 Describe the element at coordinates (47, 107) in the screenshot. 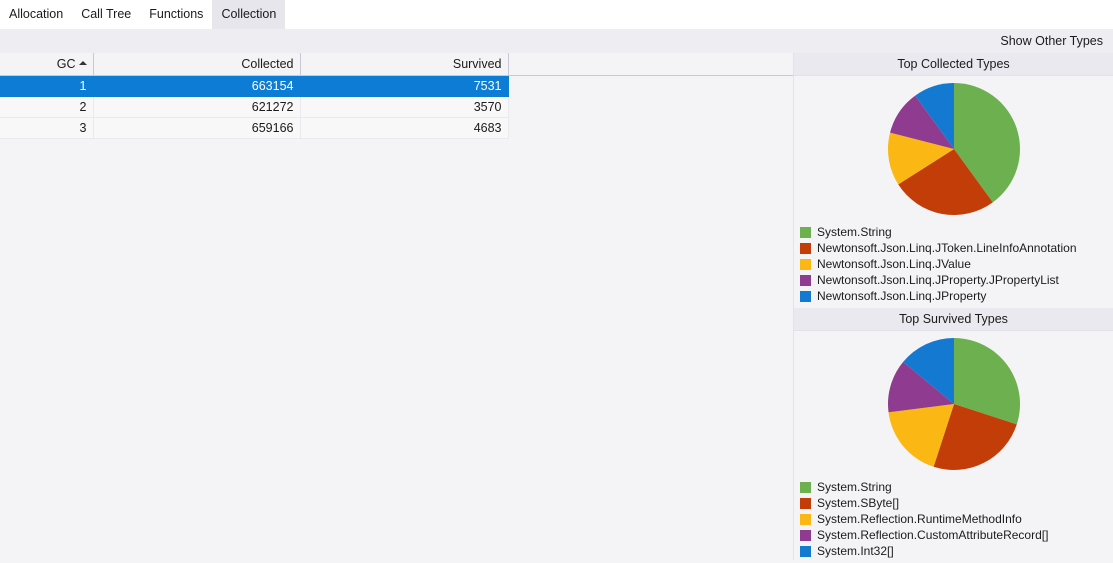

I see `cell-gc: 2` at that location.